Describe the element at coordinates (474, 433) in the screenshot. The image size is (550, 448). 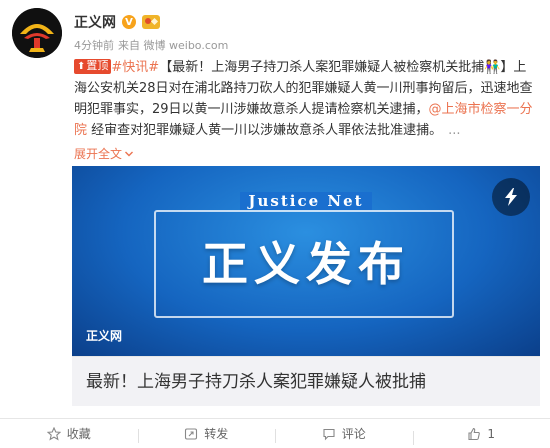
I see `thumbs-up-icon` at that location.